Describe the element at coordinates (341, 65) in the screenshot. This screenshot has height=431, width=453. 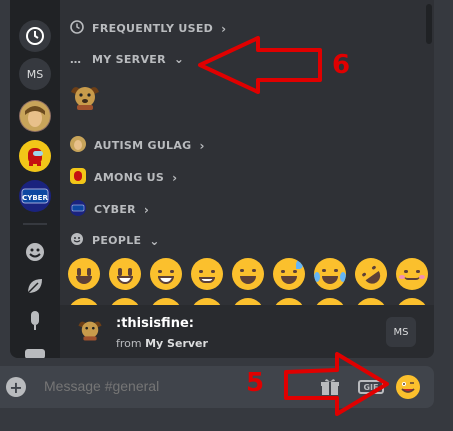
I see `annotation-label-6: 6` at that location.